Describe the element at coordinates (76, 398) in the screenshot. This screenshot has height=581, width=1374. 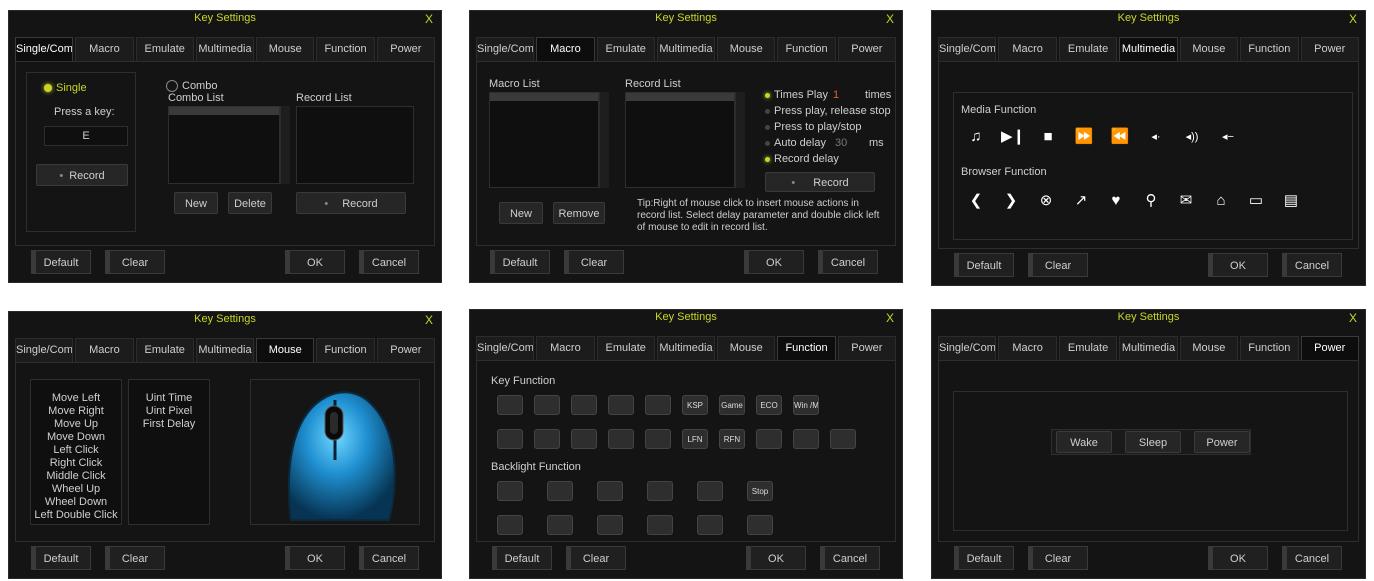
I see `mouse-action-item: Move Left` at that location.